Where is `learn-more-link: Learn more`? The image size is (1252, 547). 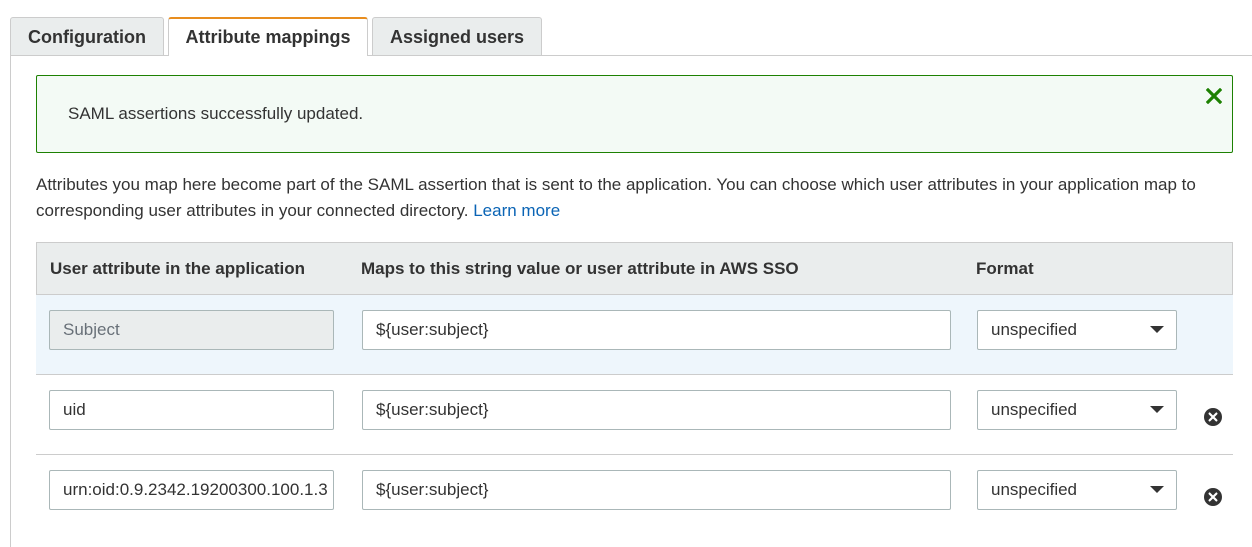 learn-more-link: Learn more is located at coordinates (516, 210).